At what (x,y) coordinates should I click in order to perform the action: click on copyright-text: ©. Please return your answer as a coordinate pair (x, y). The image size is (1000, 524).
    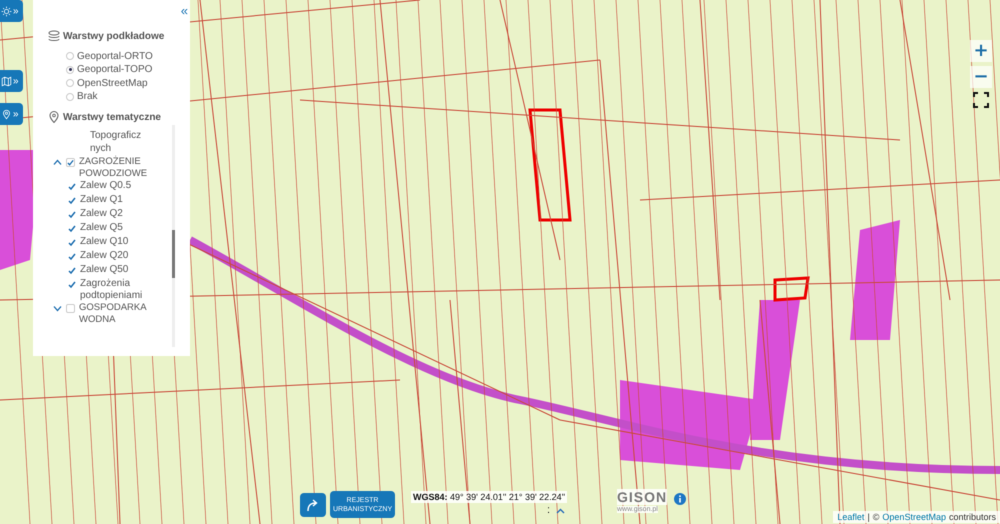
    Looking at the image, I should click on (876, 517).